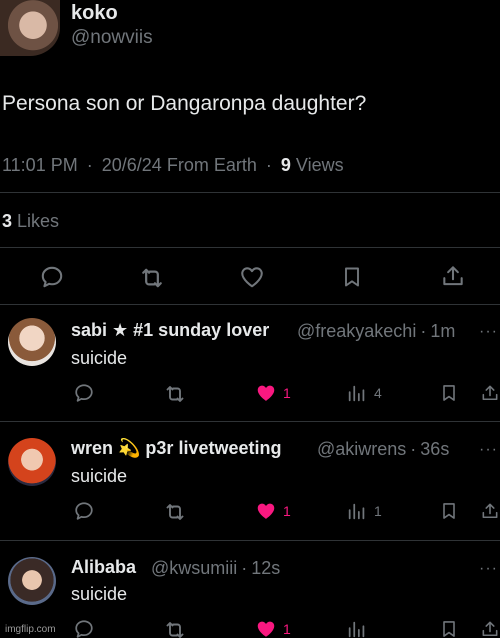  What do you see at coordinates (319, 165) in the screenshot?
I see `views-label: Views` at bounding box center [319, 165].